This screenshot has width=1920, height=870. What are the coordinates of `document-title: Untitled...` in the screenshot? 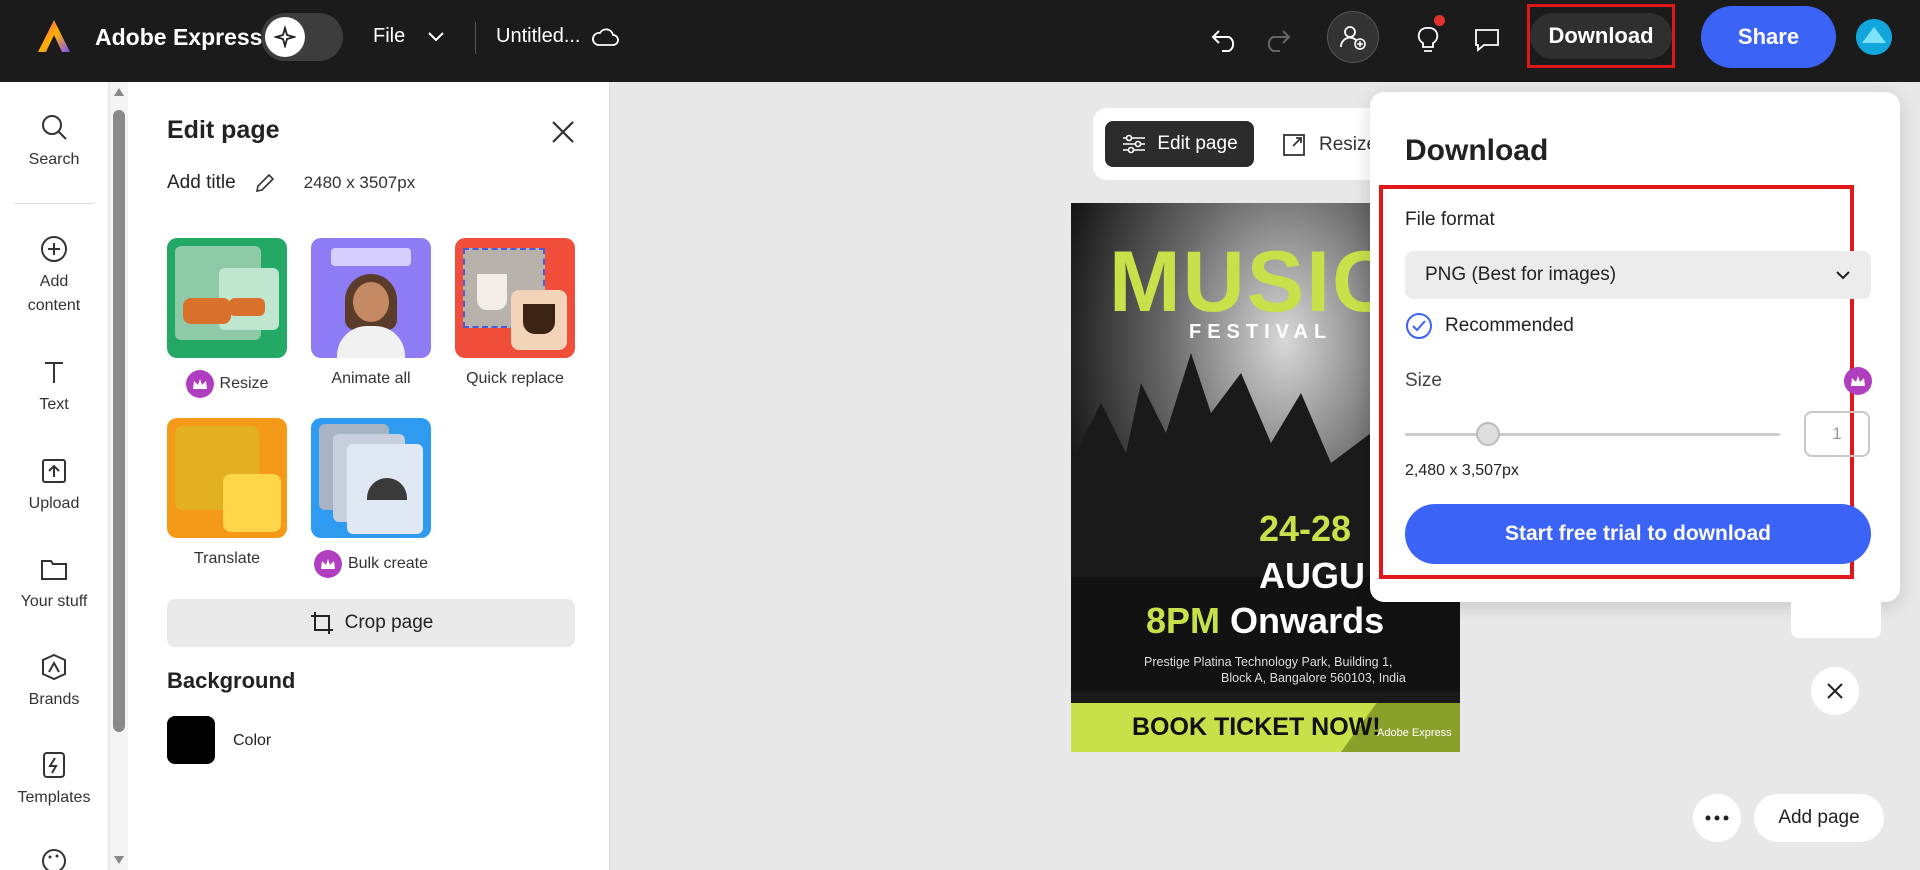 It's located at (558, 36).